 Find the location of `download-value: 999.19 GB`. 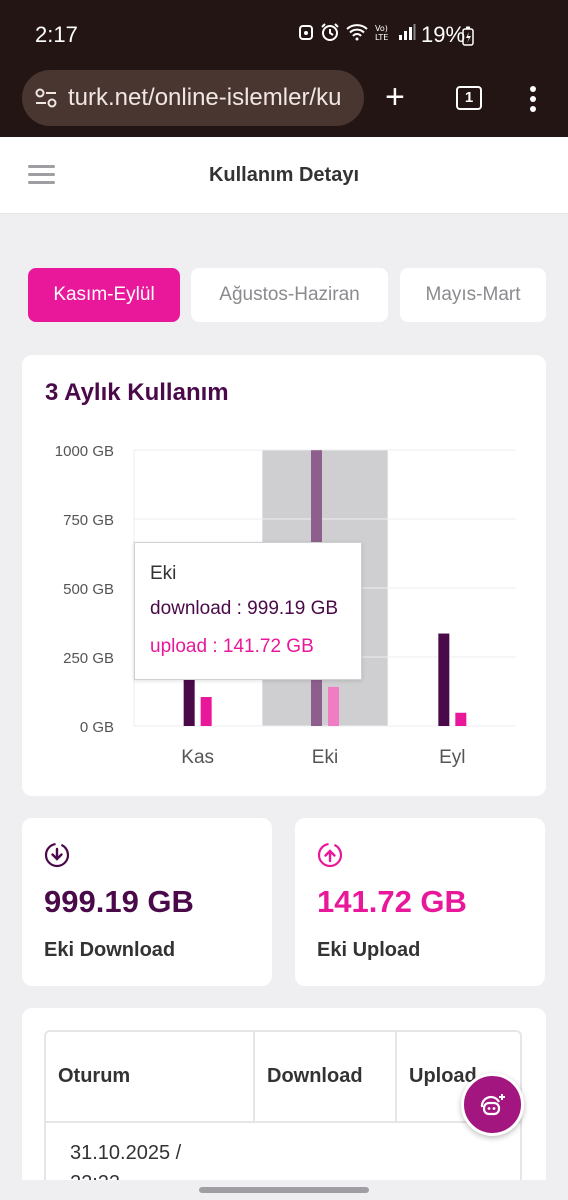

download-value: 999.19 GB is located at coordinates (119, 901).